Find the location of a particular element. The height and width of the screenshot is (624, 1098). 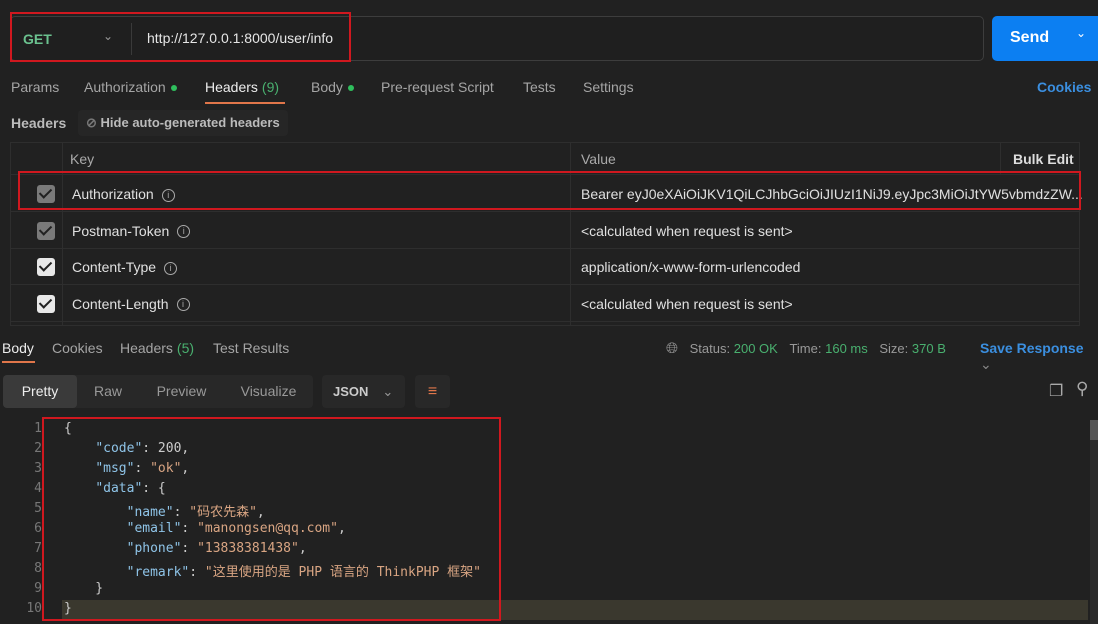

tab-label: Test Results is located at coordinates (251, 348).